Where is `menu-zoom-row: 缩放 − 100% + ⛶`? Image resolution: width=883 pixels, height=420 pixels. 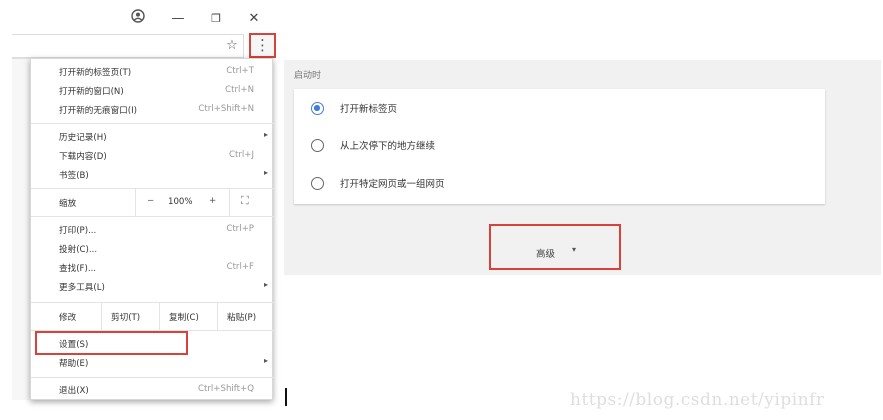 menu-zoom-row: 缩放 − 100% + ⛶ is located at coordinates (152, 202).